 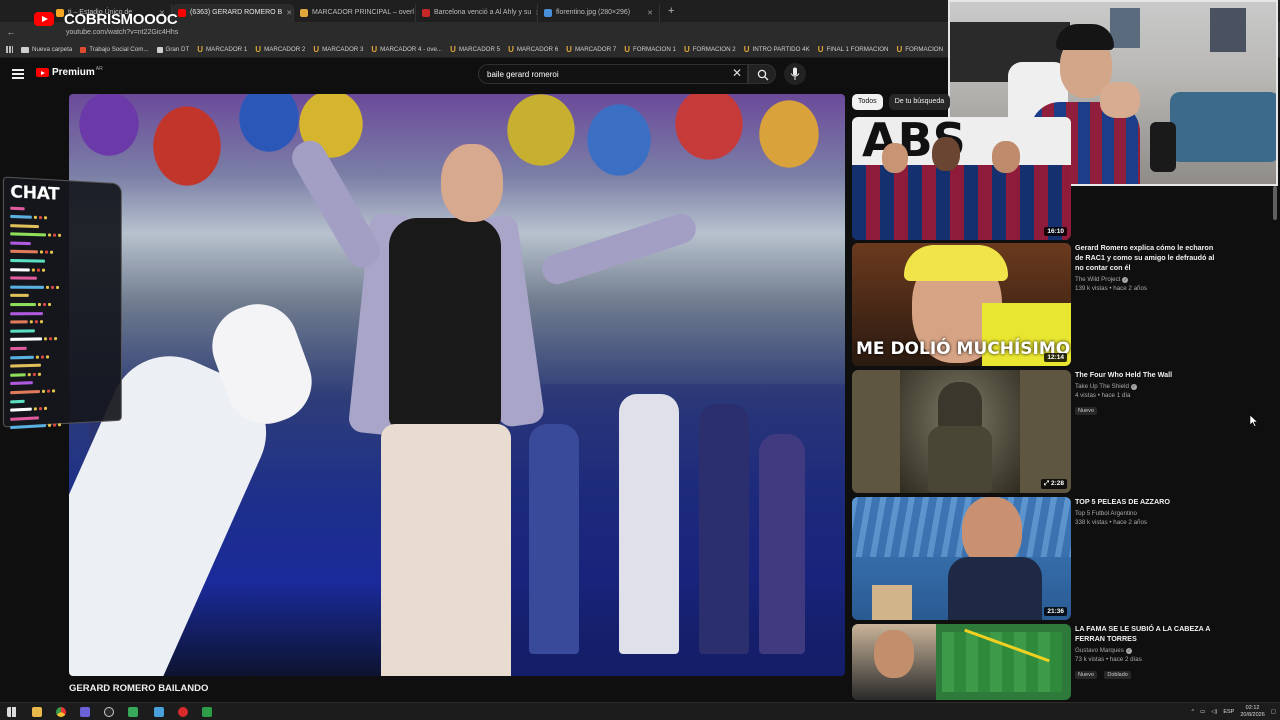 What do you see at coordinates (737, 73) in the screenshot?
I see `clear-search-icon: ✕` at bounding box center [737, 73].